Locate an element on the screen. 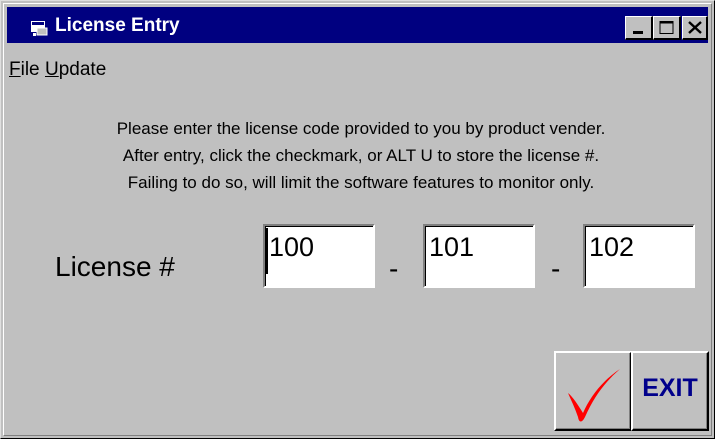 The image size is (717, 441). close-button is located at coordinates (695, 28).